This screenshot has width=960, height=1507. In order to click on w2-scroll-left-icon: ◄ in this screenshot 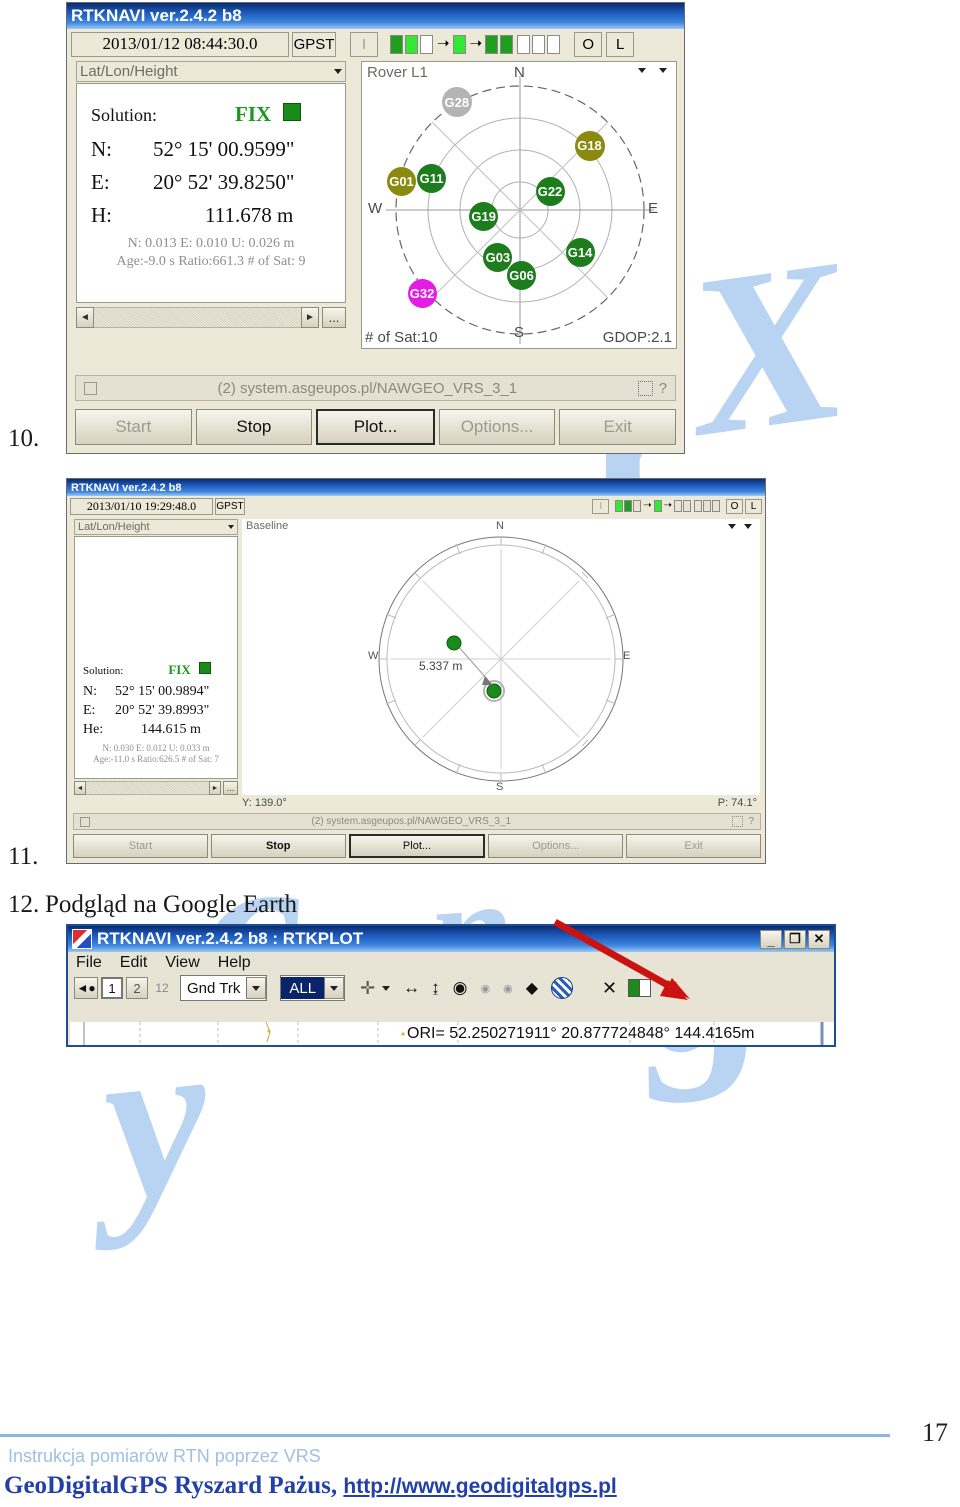, I will do `click(80, 788)`.